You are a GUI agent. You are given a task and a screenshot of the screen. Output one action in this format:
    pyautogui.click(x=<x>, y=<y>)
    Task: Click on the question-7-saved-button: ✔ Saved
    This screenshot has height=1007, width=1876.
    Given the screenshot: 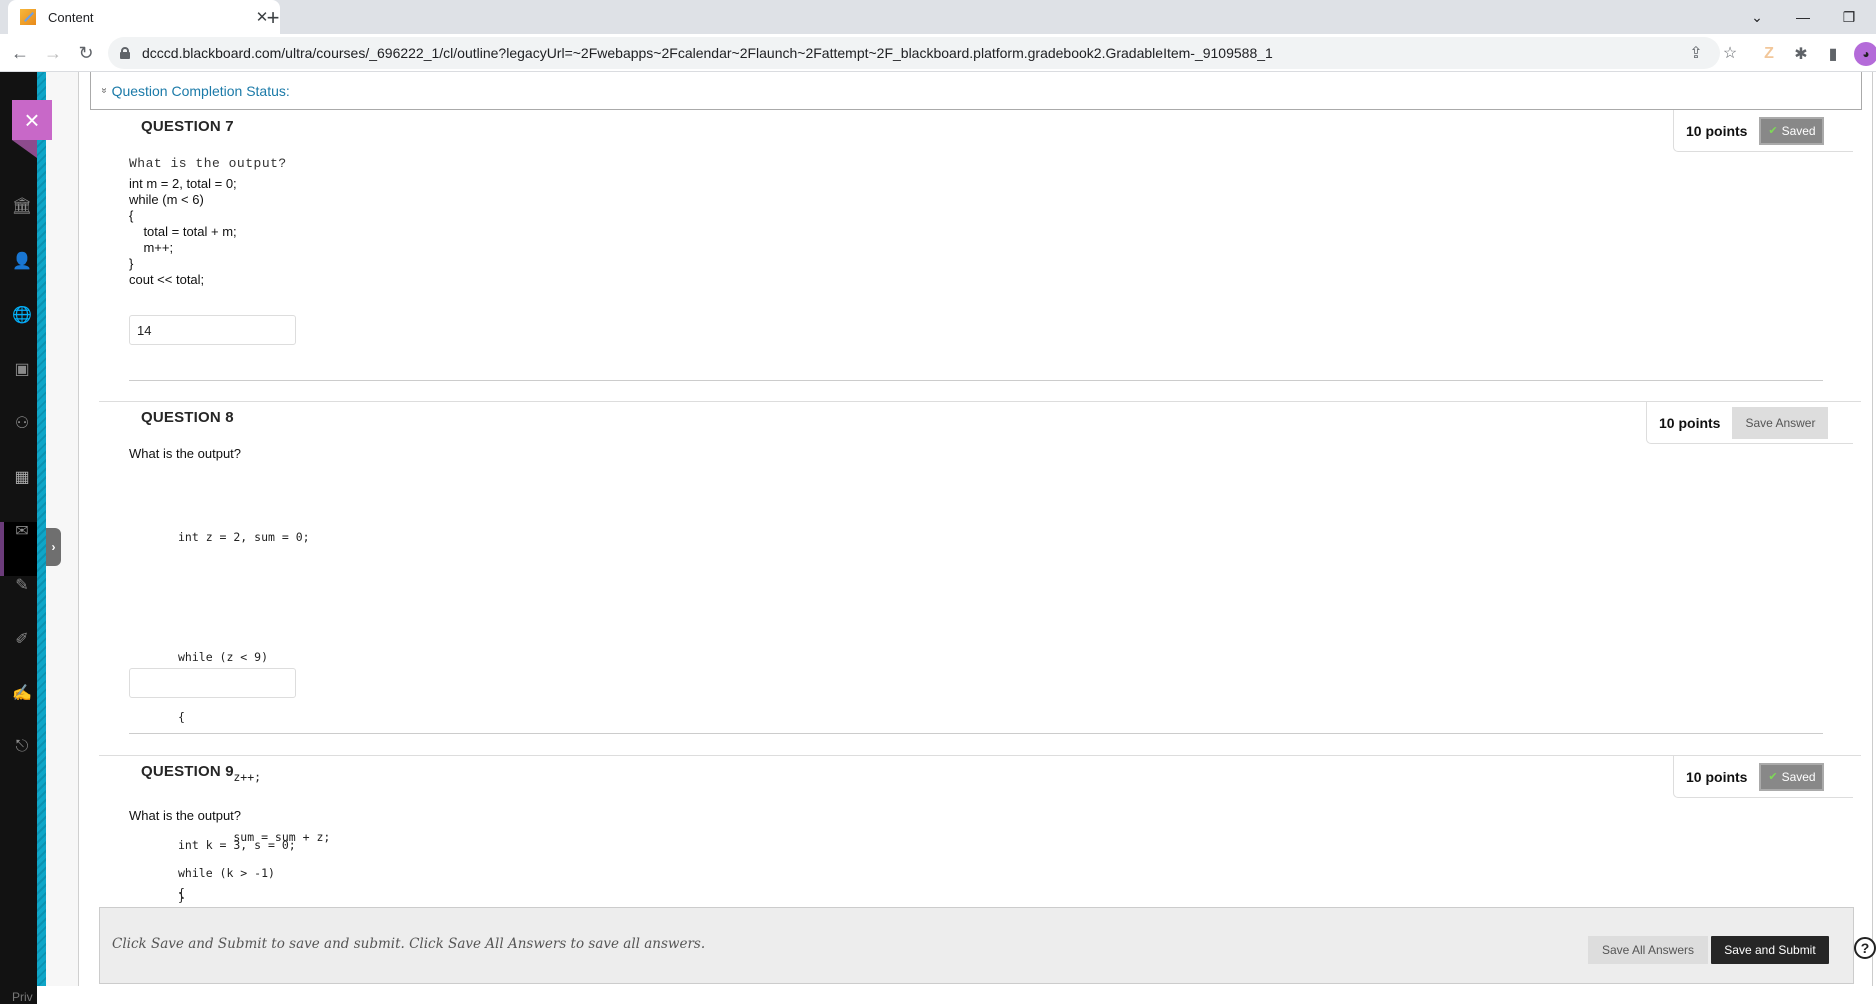 What is the action you would take?
    pyautogui.click(x=1792, y=130)
    